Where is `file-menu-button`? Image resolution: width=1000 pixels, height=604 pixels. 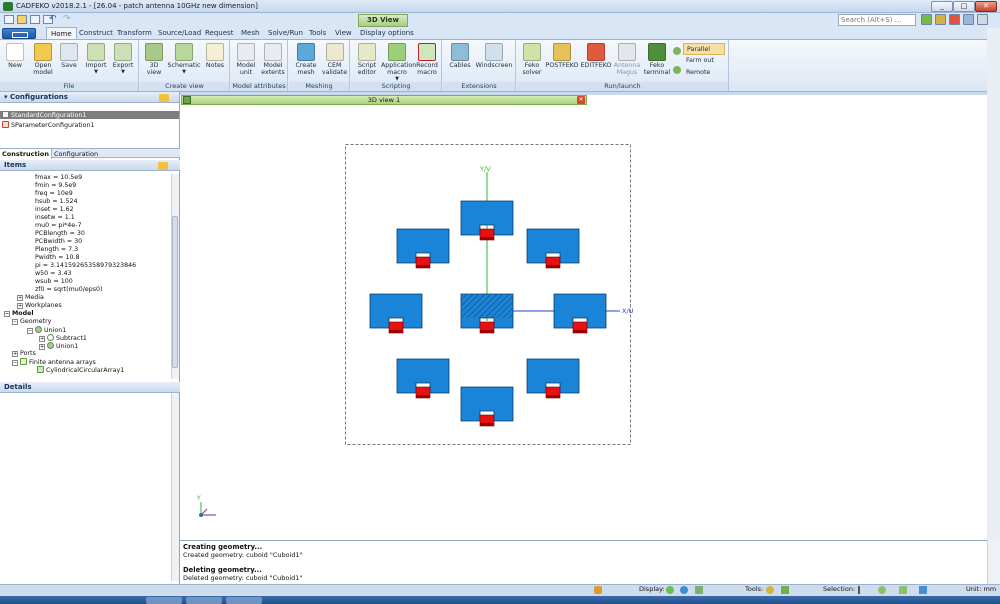
file-menu-button is located at coordinates (19, 33).